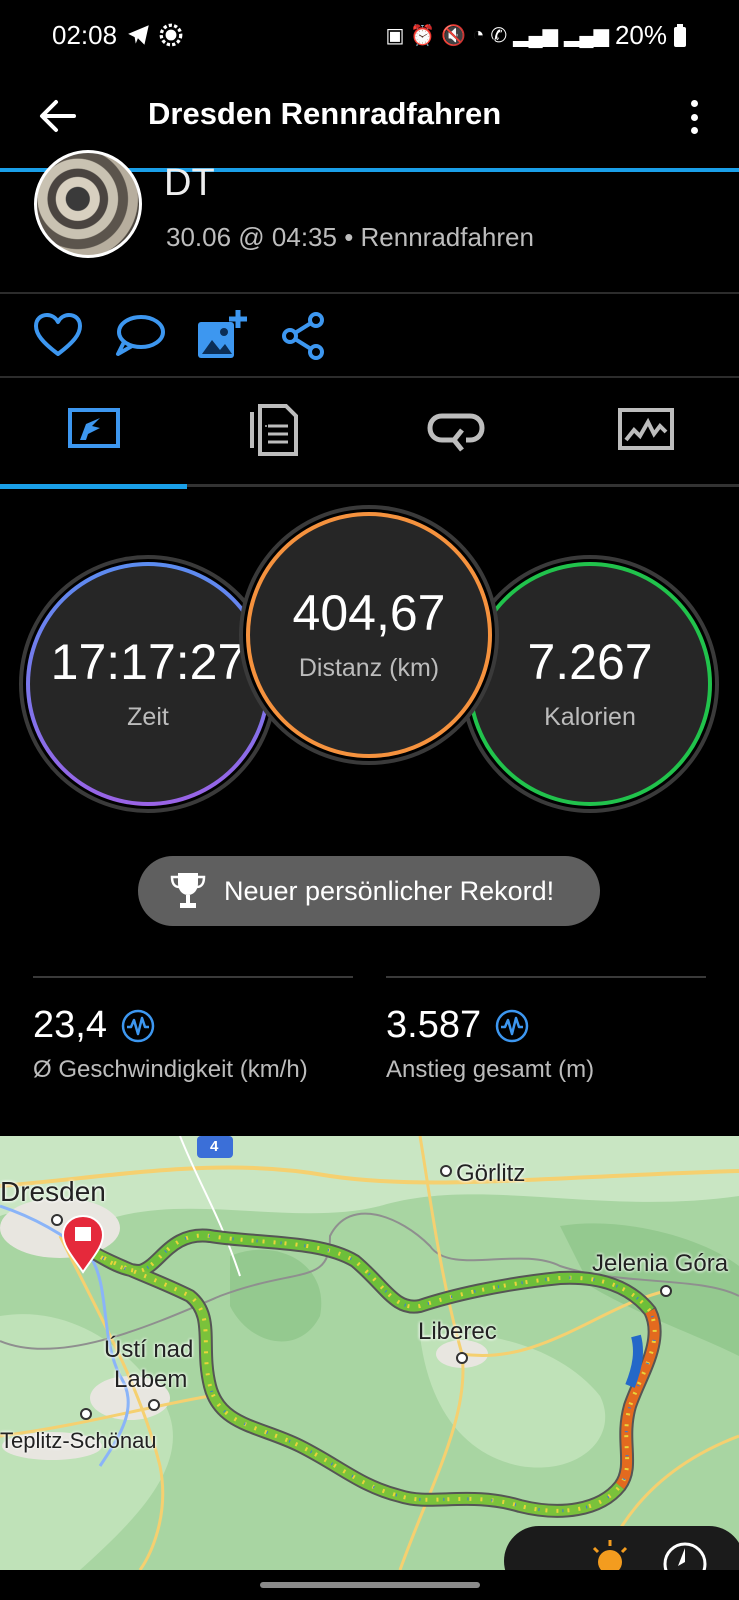 This screenshot has width=739, height=1600. What do you see at coordinates (586, 36) in the screenshot?
I see `signal2-icon: ▂▄▆` at bounding box center [586, 36].